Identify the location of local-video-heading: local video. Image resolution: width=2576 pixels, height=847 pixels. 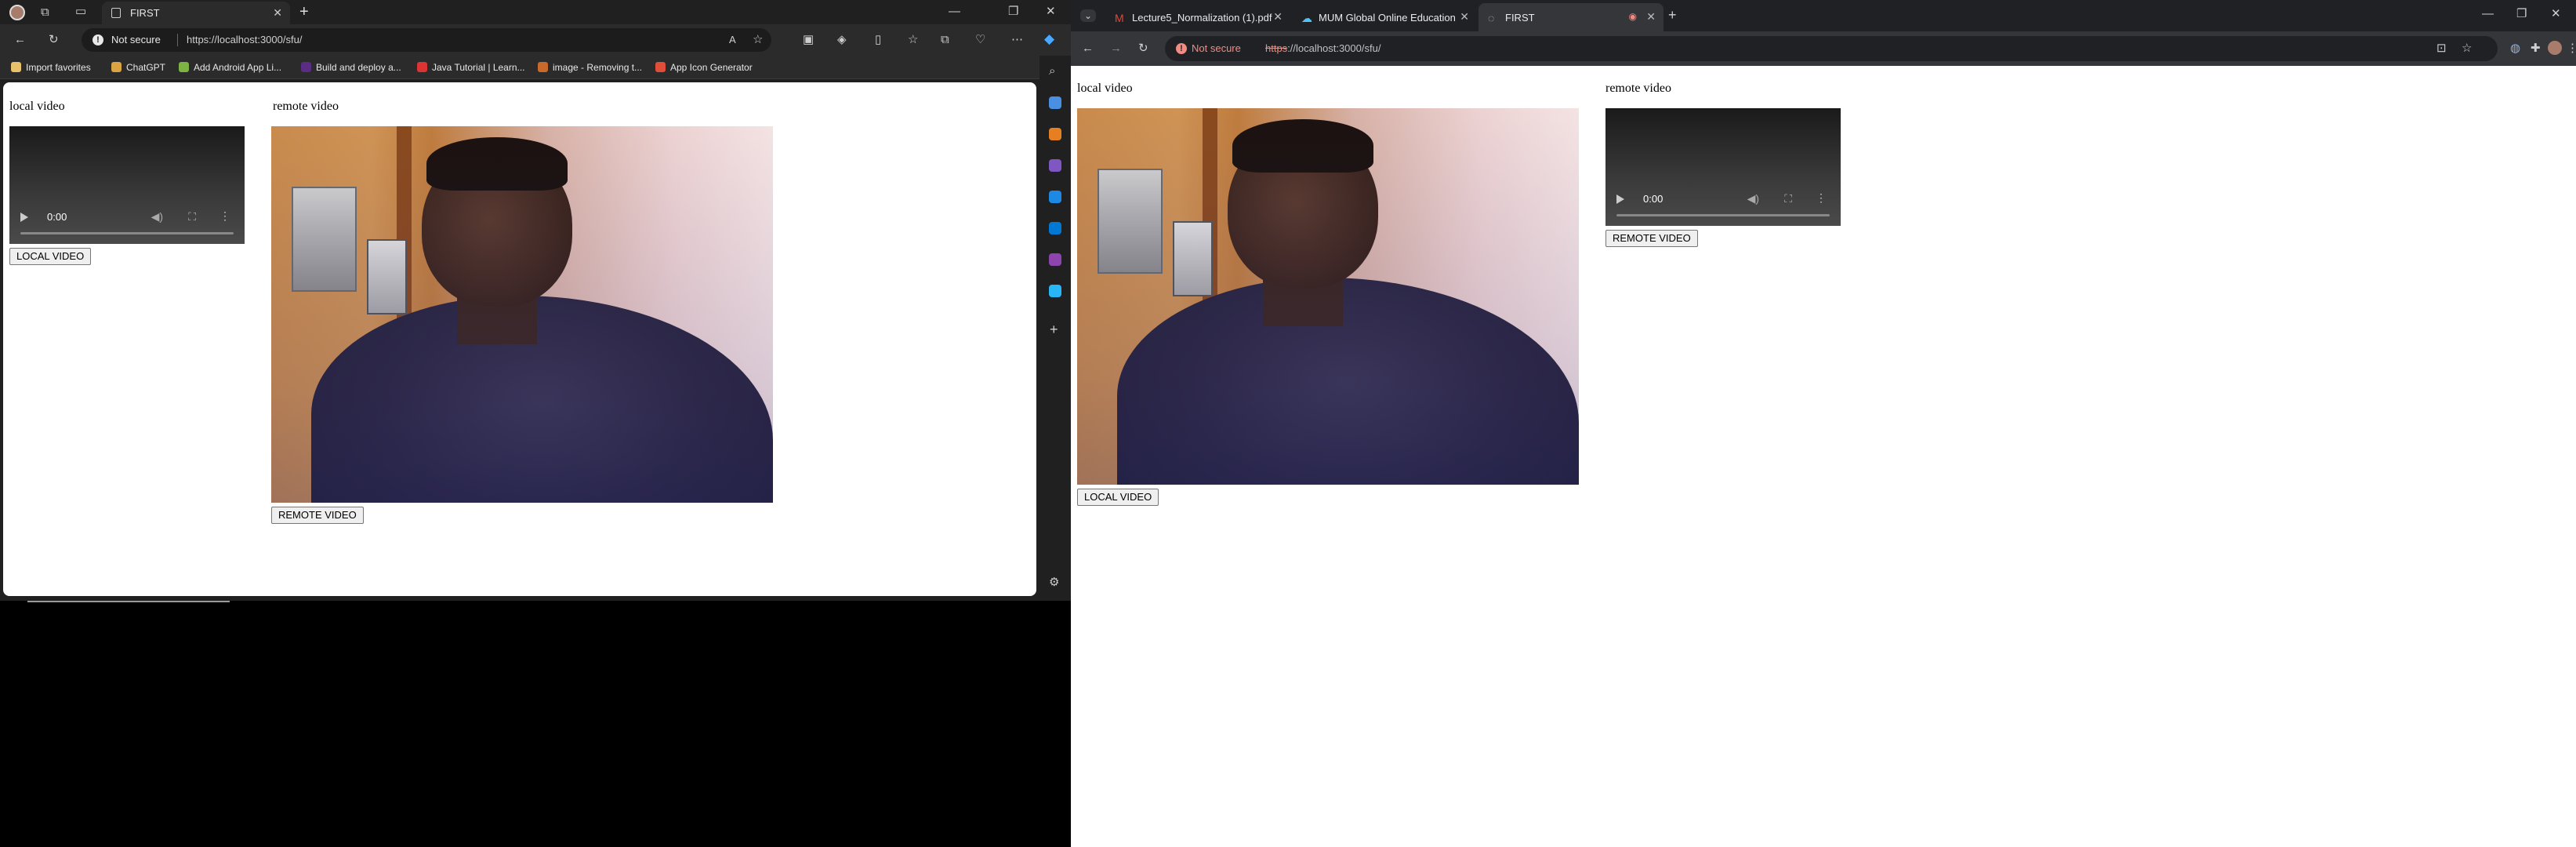
(37, 106).